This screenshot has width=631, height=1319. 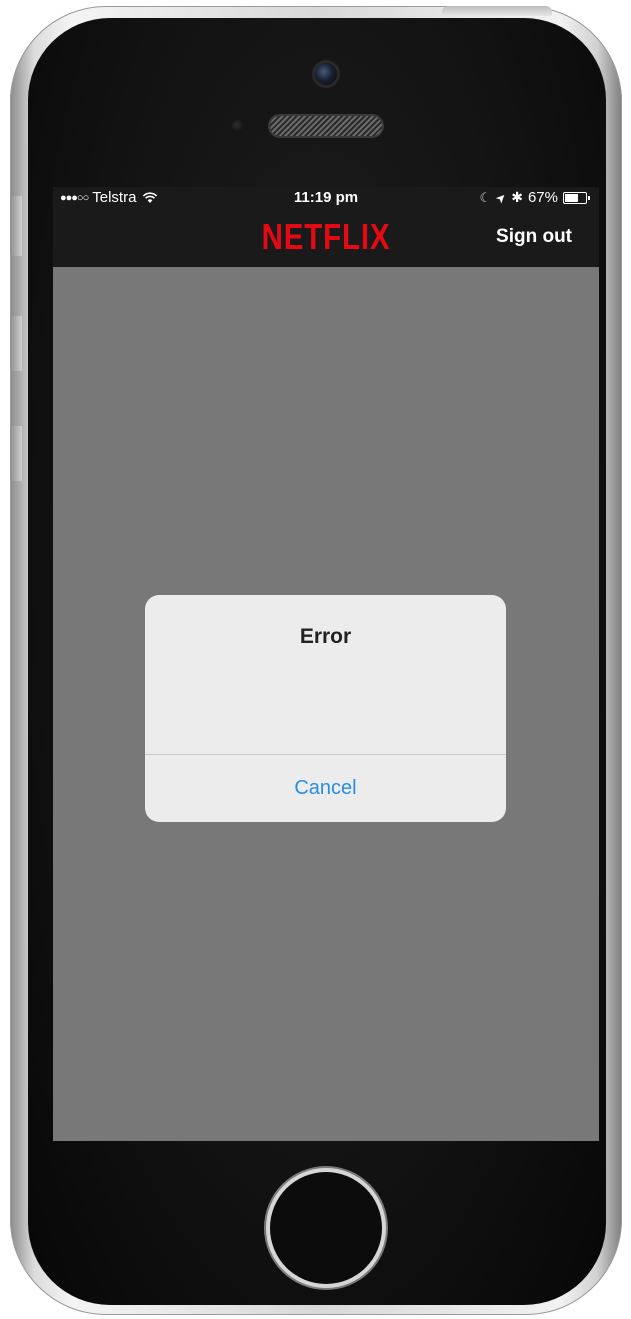 I want to click on battery-tip, so click(x=589, y=197).